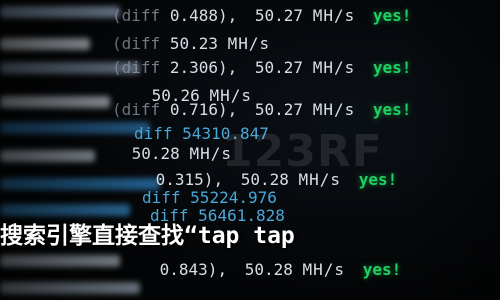 The width and height of the screenshot is (500, 300). Describe the element at coordinates (203, 67) in the screenshot. I see `diff-value: 2.306),` at that location.